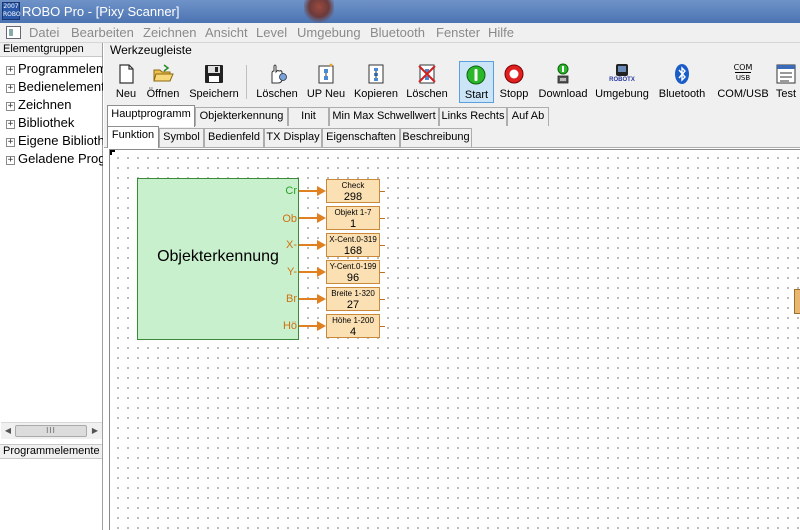 The image size is (800, 530). What do you see at coordinates (126, 82) in the screenshot?
I see `new-button: Neu` at bounding box center [126, 82].